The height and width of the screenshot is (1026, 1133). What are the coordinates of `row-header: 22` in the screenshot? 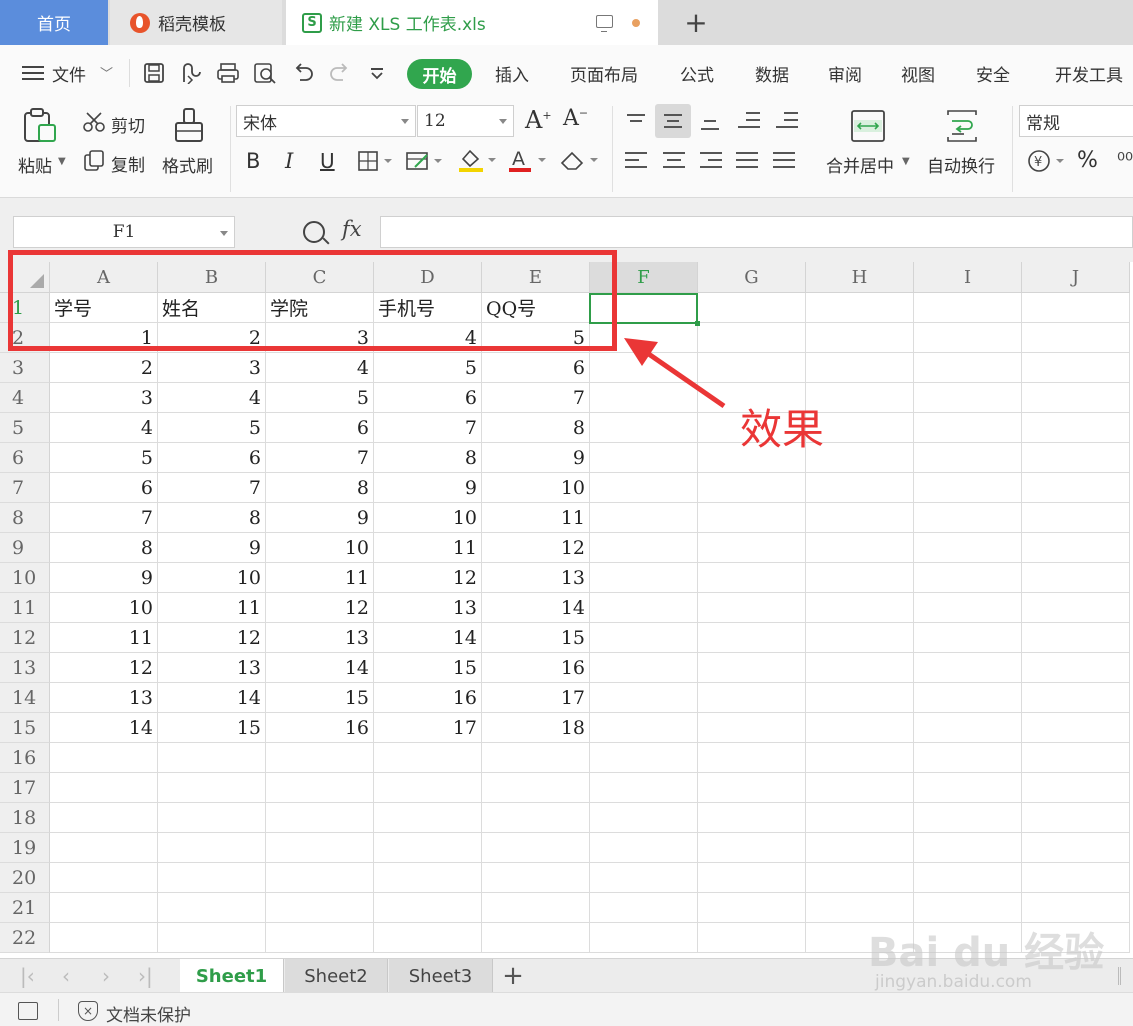 It's located at (25, 938).